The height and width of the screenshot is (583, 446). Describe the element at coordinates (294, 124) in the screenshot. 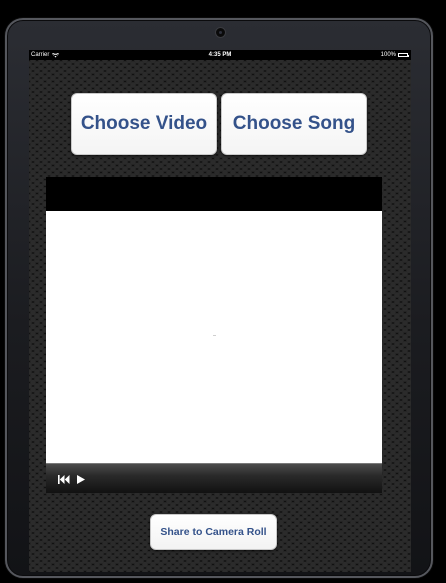

I see `choose-song-button: Choose Song` at that location.